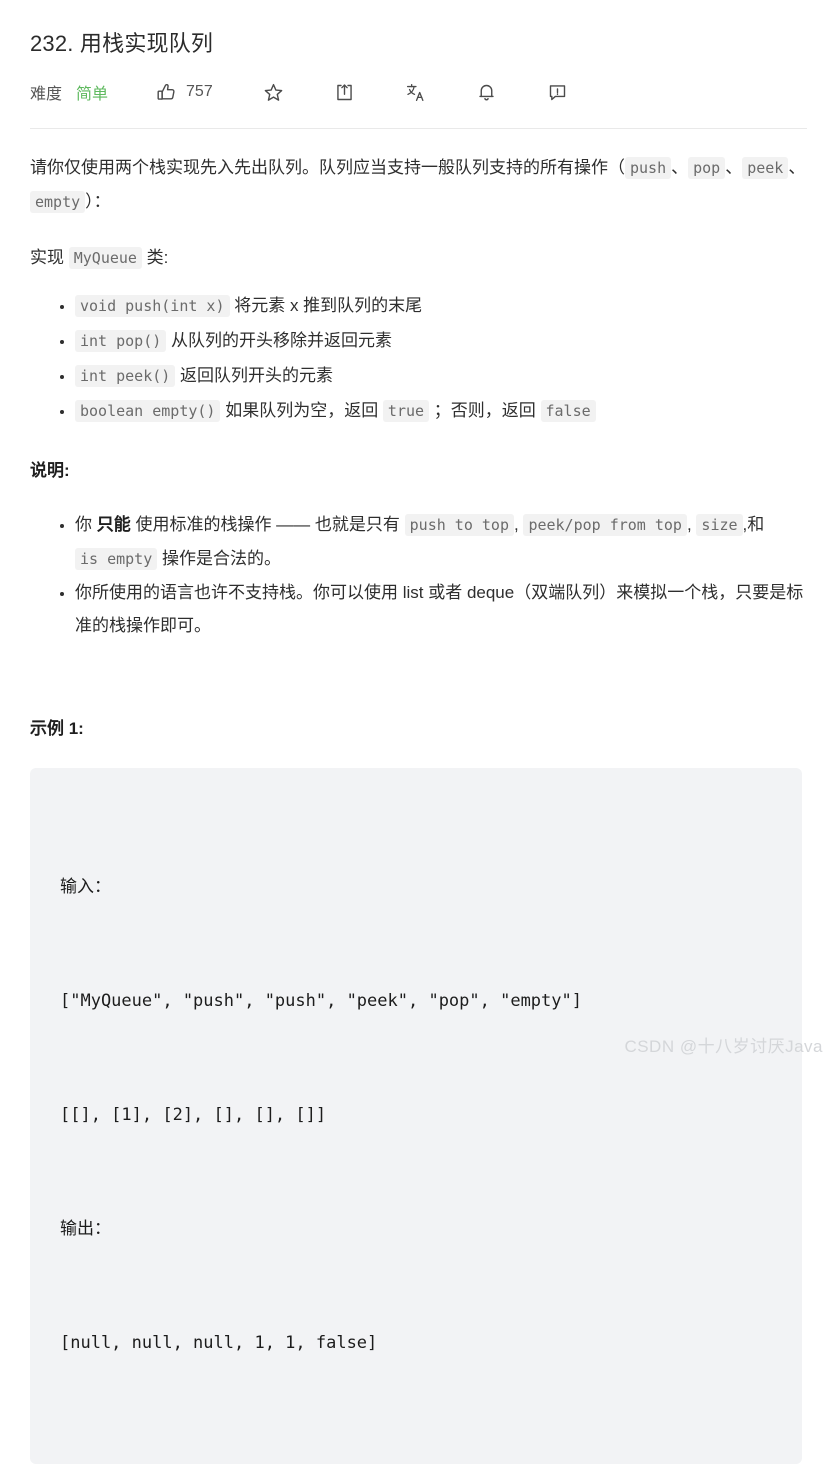 The width and height of the screenshot is (837, 1464). What do you see at coordinates (441, 306) in the screenshot?
I see `list-item: void push(int x) 将元素 x 推到队列的末尾` at bounding box center [441, 306].